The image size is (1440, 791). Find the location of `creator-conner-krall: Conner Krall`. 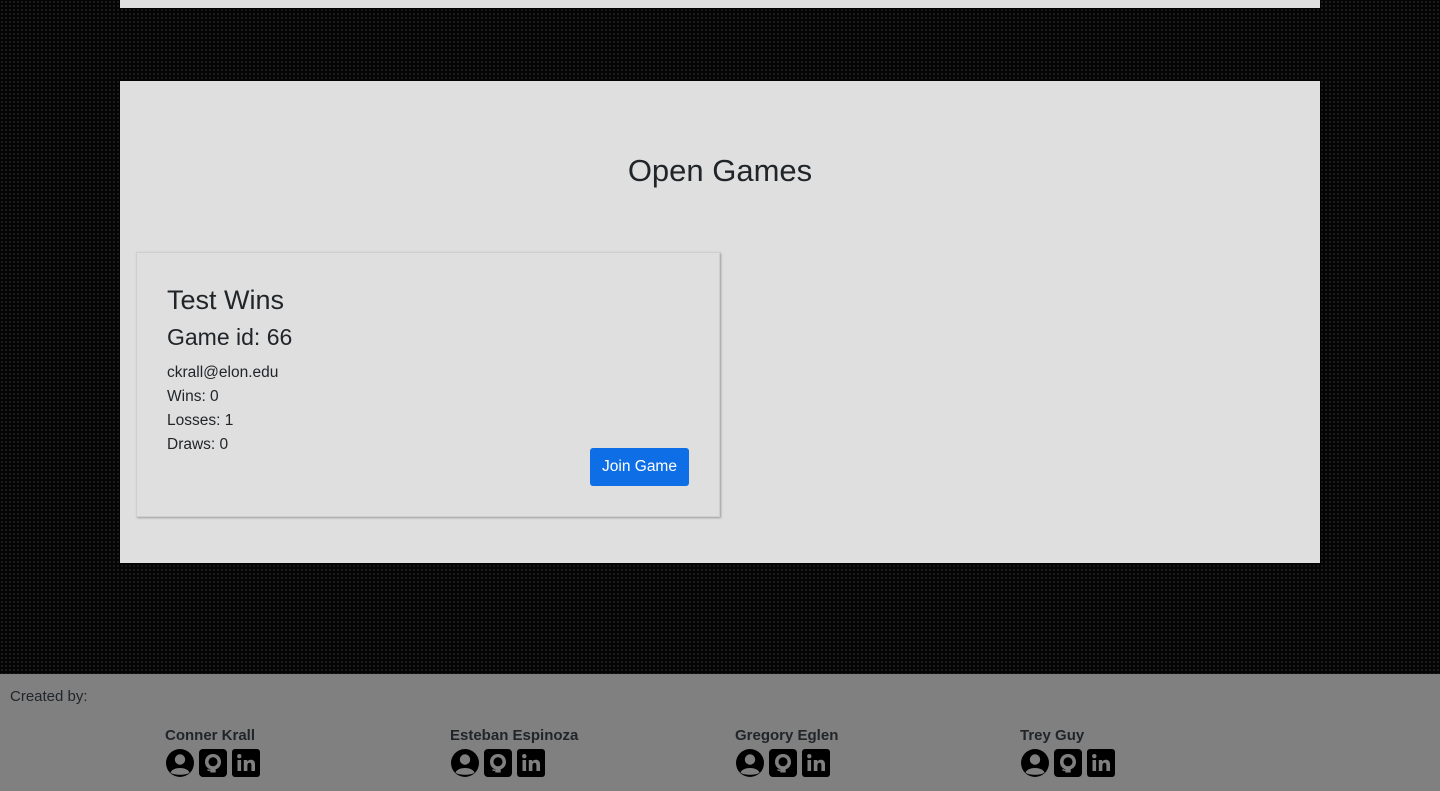

creator-conner-krall: Conner Krall is located at coordinates (285, 752).